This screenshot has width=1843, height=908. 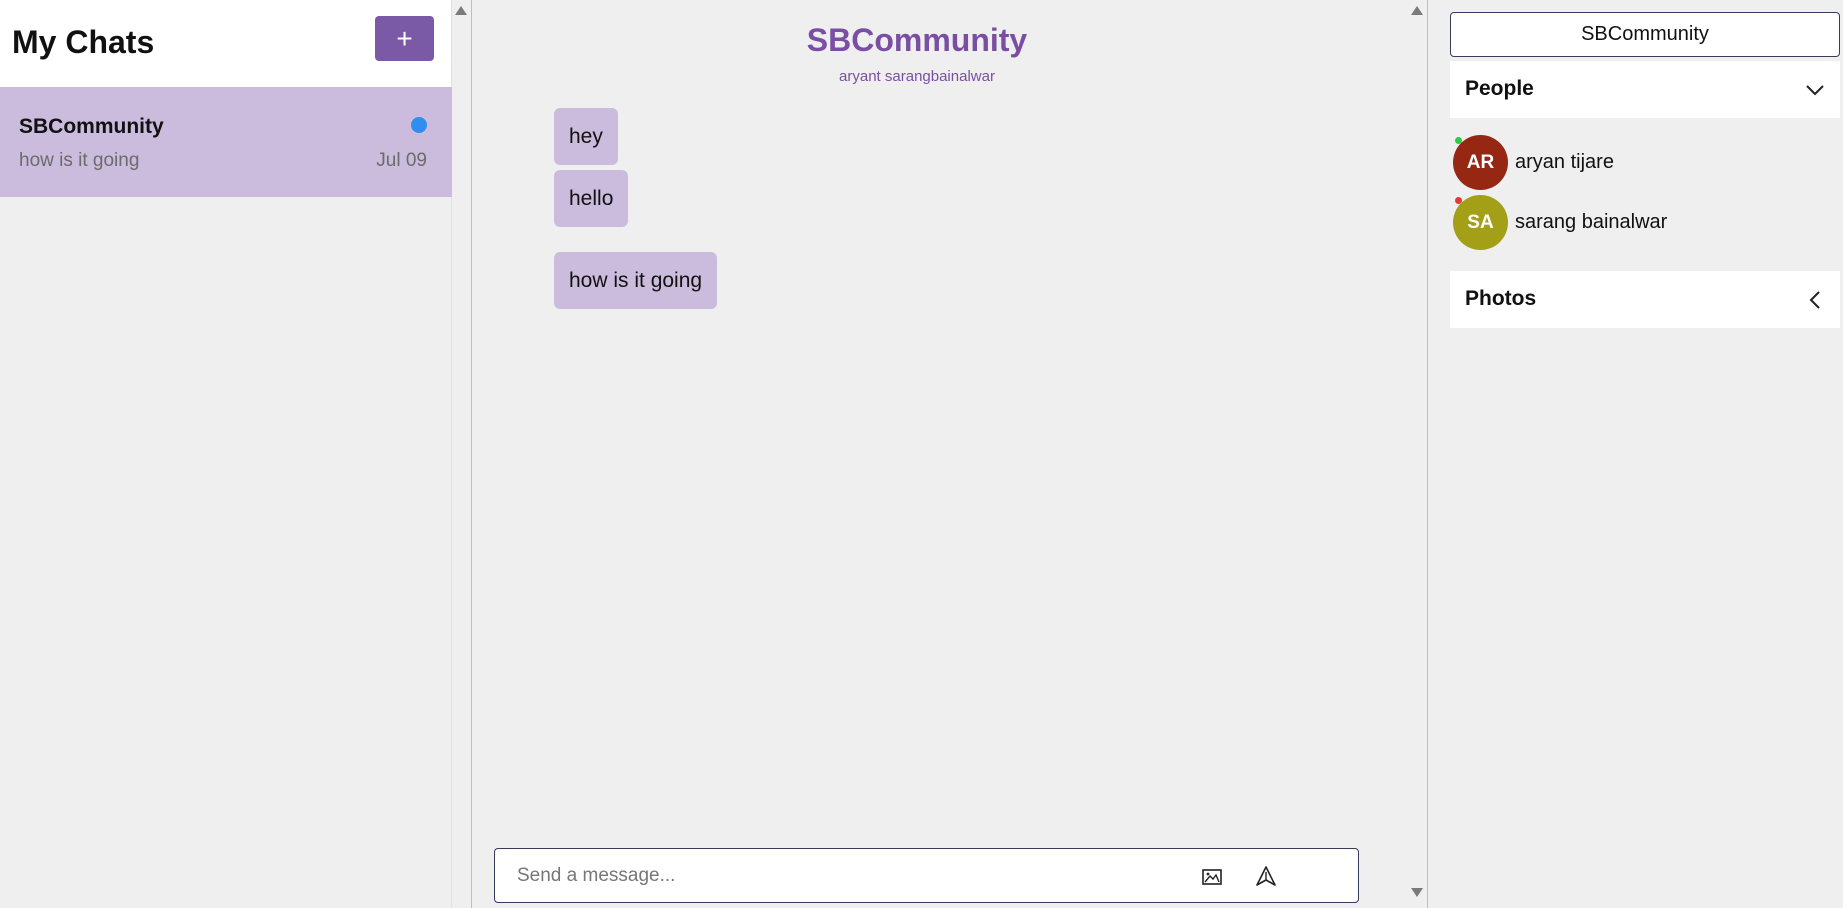 I want to click on photos-section-label: Photos, so click(x=1501, y=298).